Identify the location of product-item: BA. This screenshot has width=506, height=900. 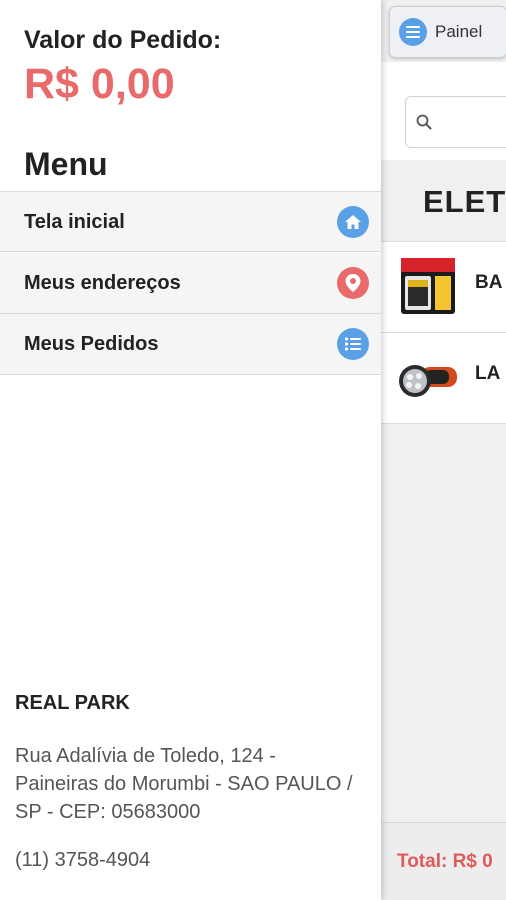
(443, 287).